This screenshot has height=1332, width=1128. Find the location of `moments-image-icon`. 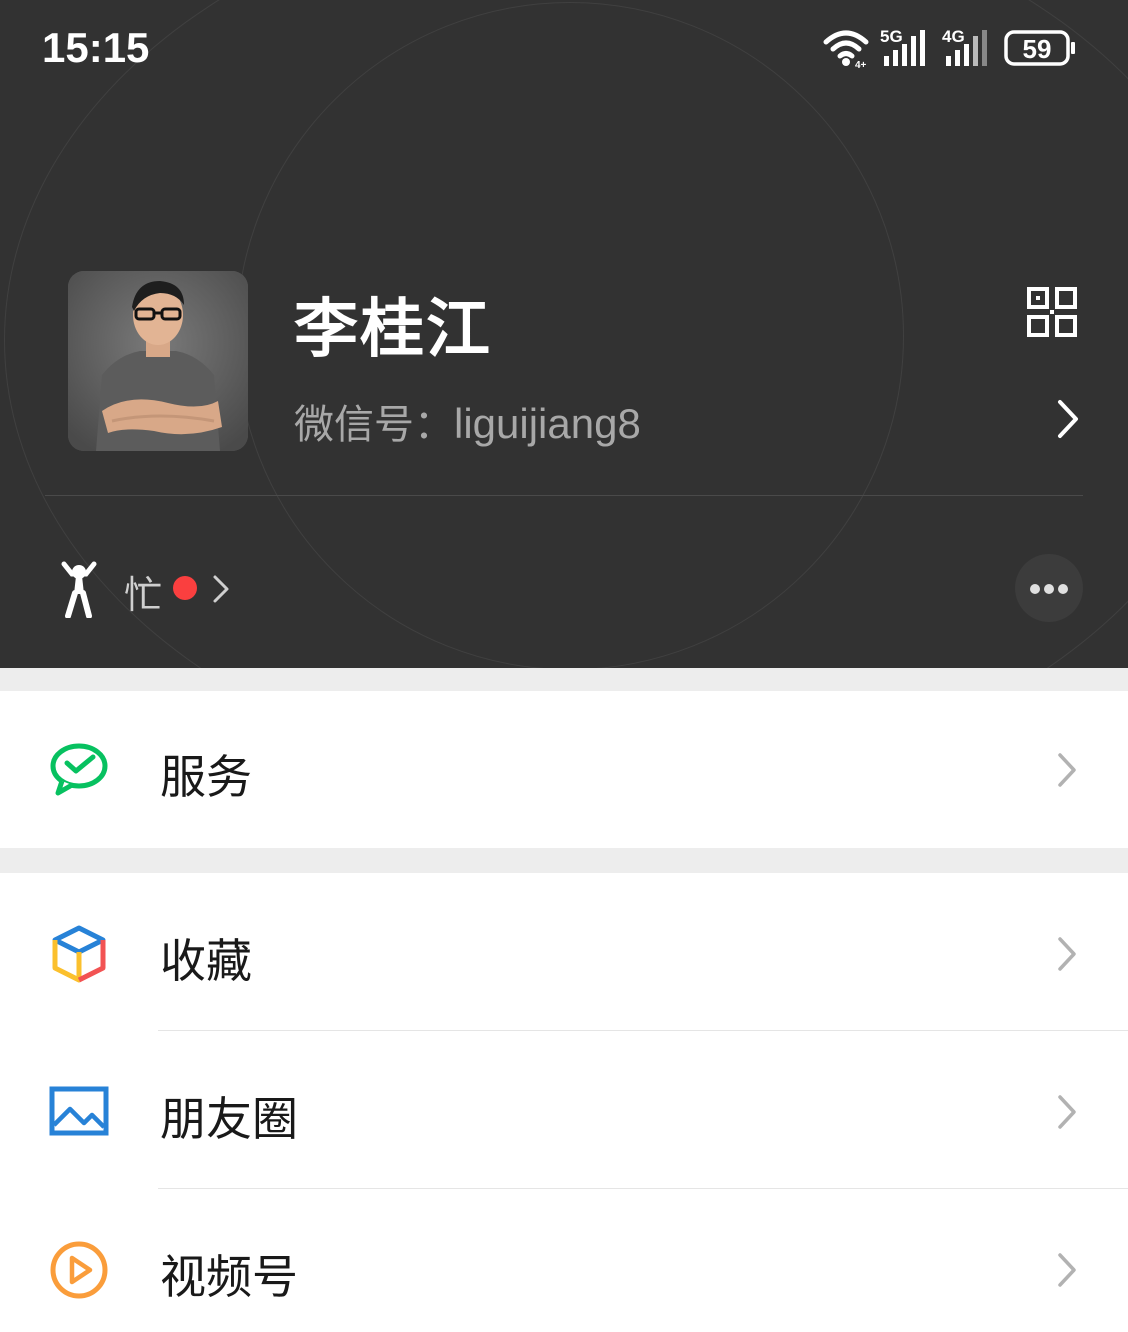

moments-image-icon is located at coordinates (79, 1111).